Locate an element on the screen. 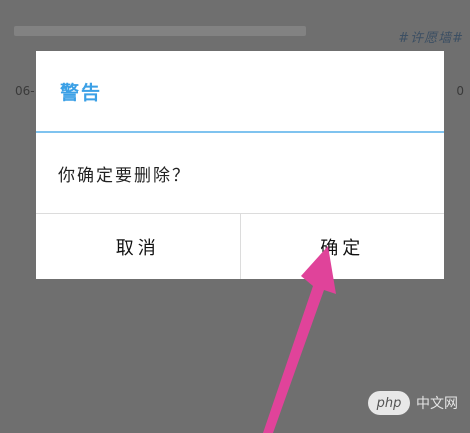 Image resolution: width=470 pixels, height=433 pixels. dialog-message: 你确定要删除？ is located at coordinates (124, 175).